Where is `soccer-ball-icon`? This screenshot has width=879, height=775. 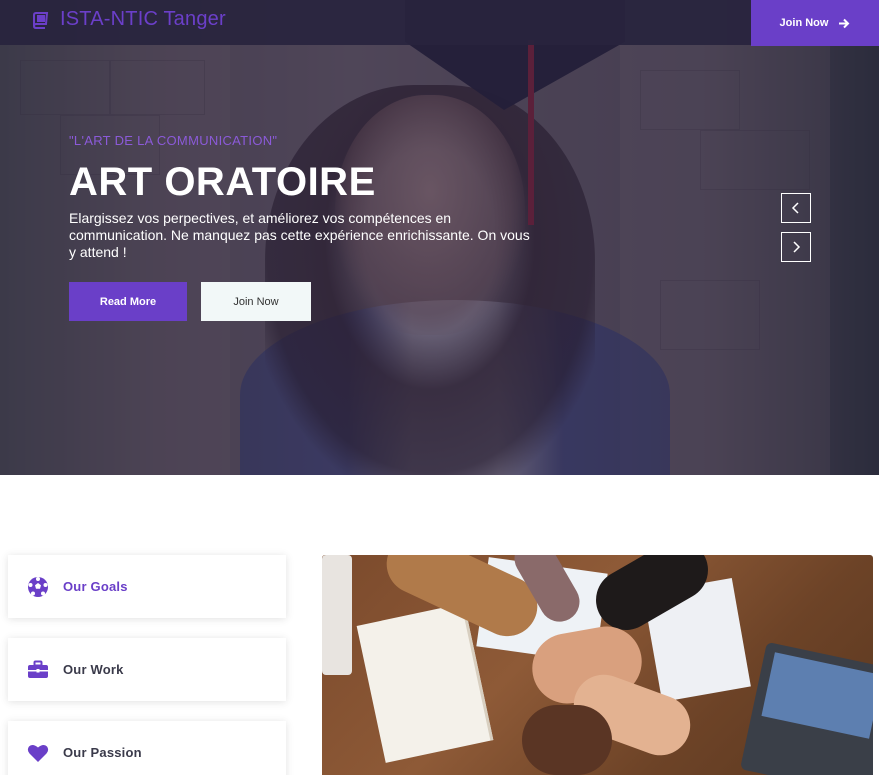
soccer-ball-icon is located at coordinates (38, 586).